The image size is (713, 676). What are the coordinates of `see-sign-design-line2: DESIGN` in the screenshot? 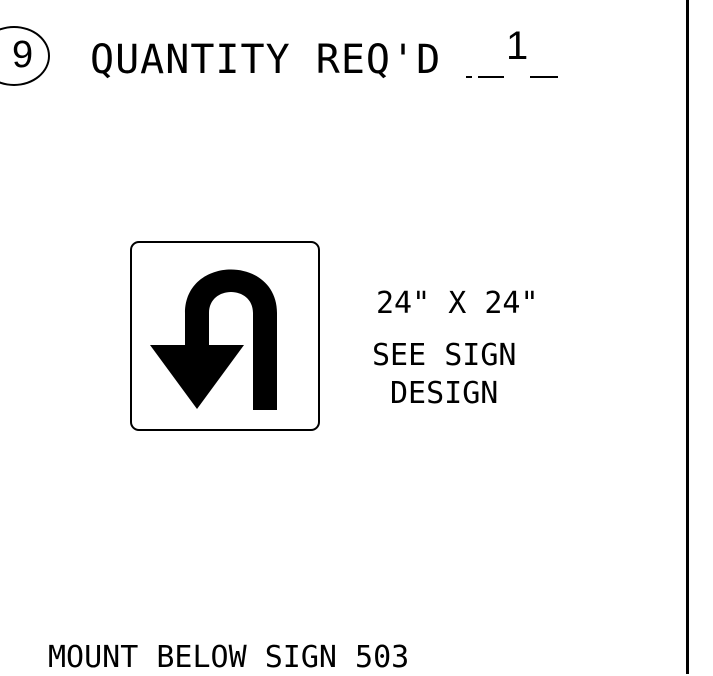 It's located at (444, 393).